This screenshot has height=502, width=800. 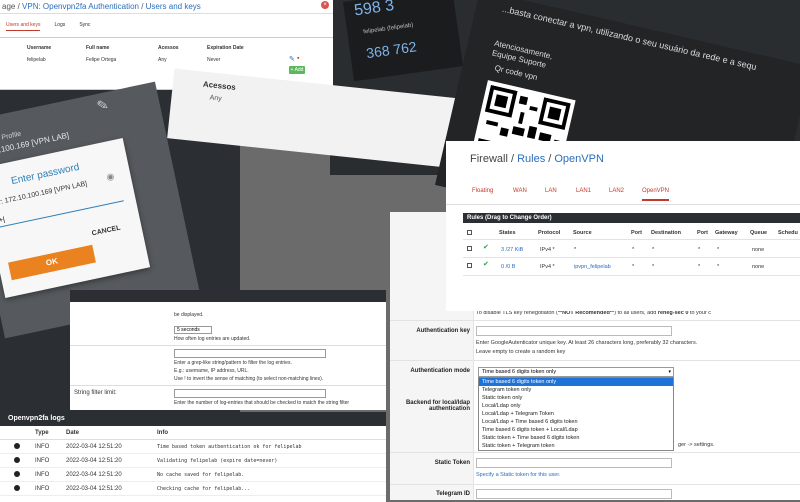 I want to click on dropdown-option: Static token + Telegram token, so click(x=576, y=446).